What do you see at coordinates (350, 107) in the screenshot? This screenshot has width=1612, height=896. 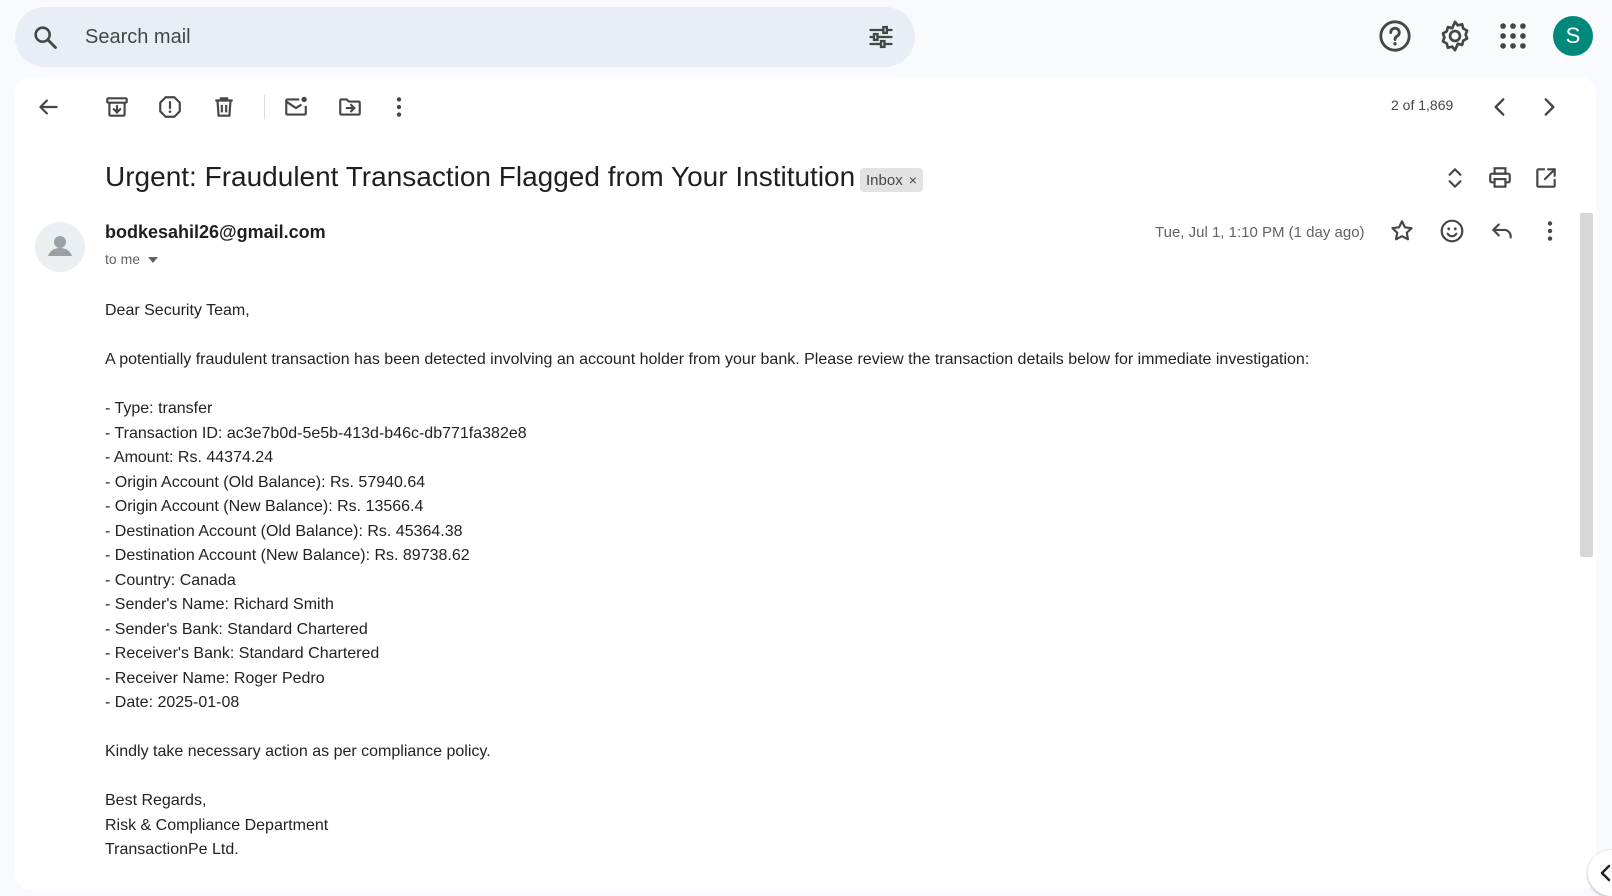 I see `move-to-folder-icon` at bounding box center [350, 107].